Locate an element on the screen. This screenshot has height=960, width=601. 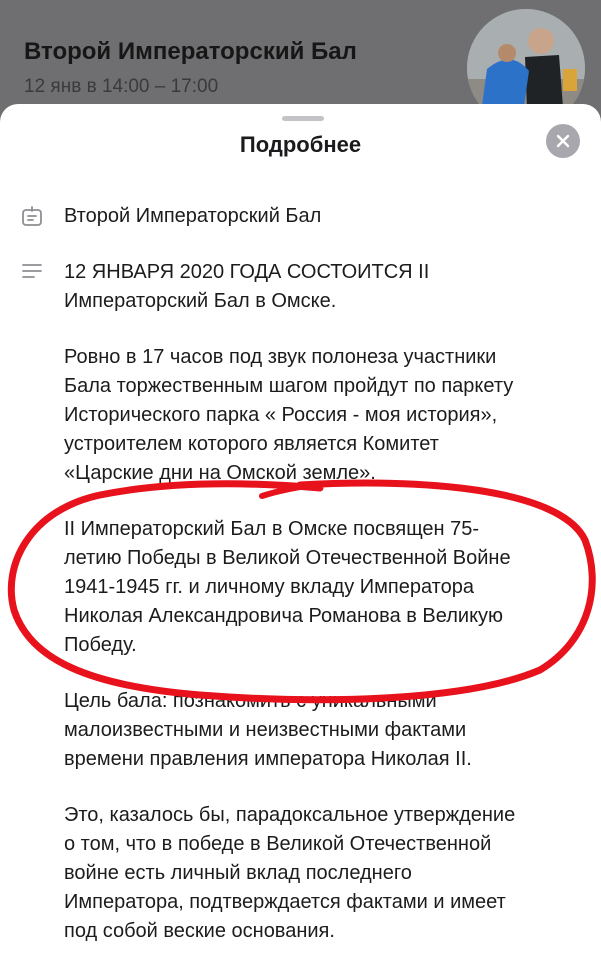
text-lines-icon is located at coordinates (32, 271).